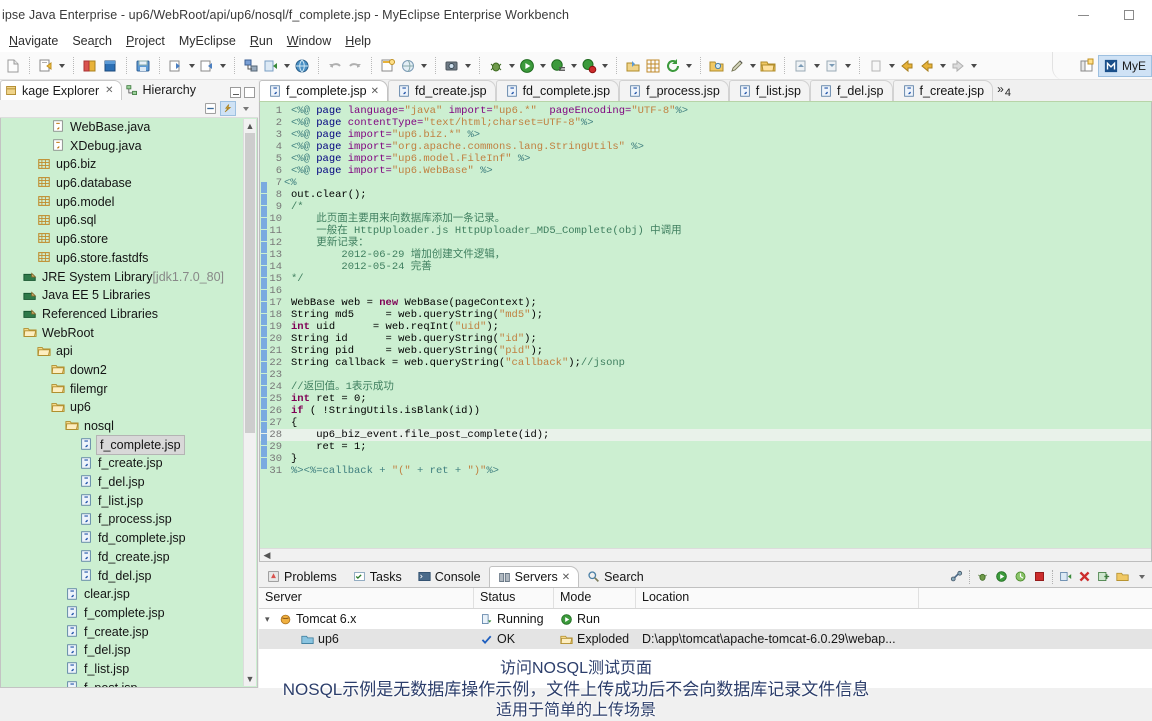 This screenshot has width=1152, height=721. What do you see at coordinates (129, 576) in the screenshot?
I see `tree-item: fd_del.jsp` at bounding box center [129, 576].